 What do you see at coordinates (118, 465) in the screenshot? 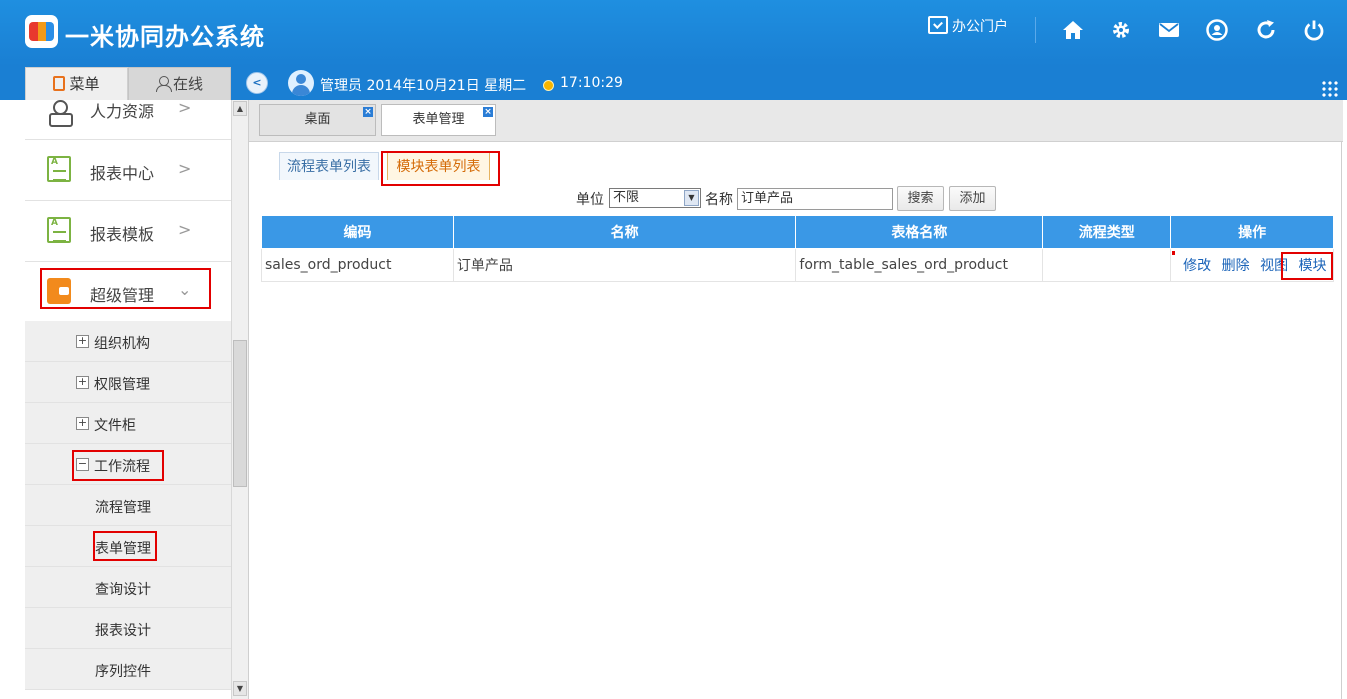
I see `highlight-workflow` at bounding box center [118, 465].